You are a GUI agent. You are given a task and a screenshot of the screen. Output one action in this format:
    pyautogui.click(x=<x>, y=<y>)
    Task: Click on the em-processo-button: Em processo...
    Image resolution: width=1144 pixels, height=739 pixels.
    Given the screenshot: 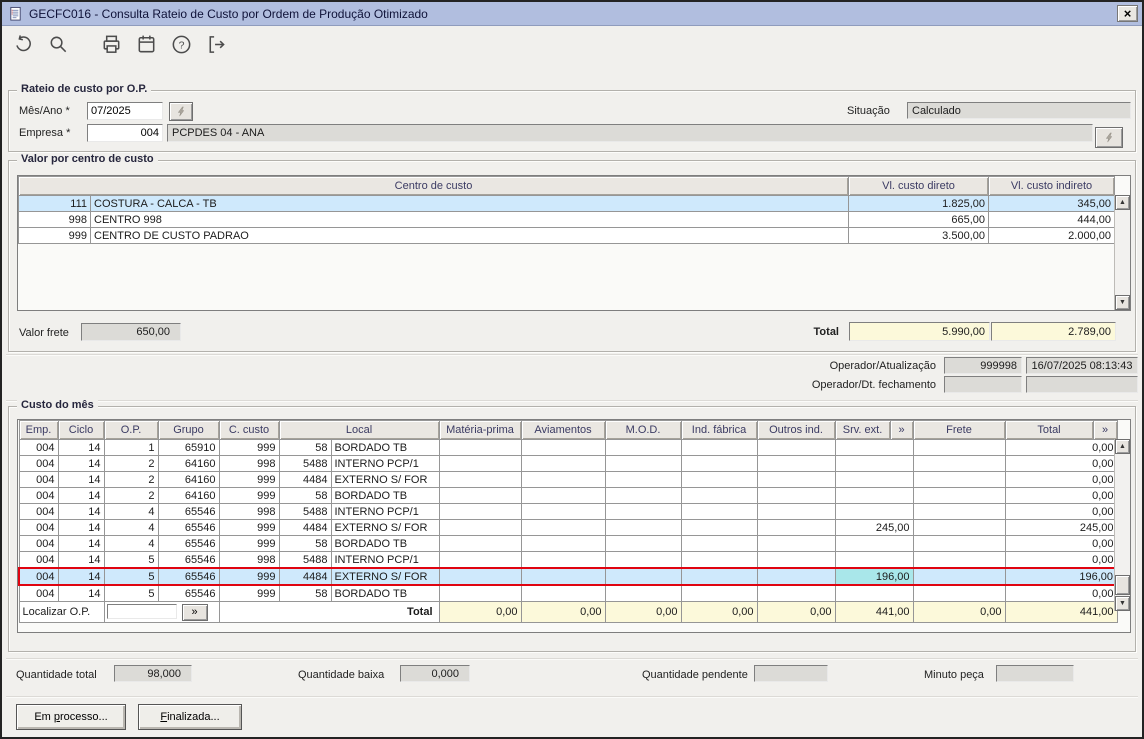 What is the action you would take?
    pyautogui.click(x=71, y=717)
    